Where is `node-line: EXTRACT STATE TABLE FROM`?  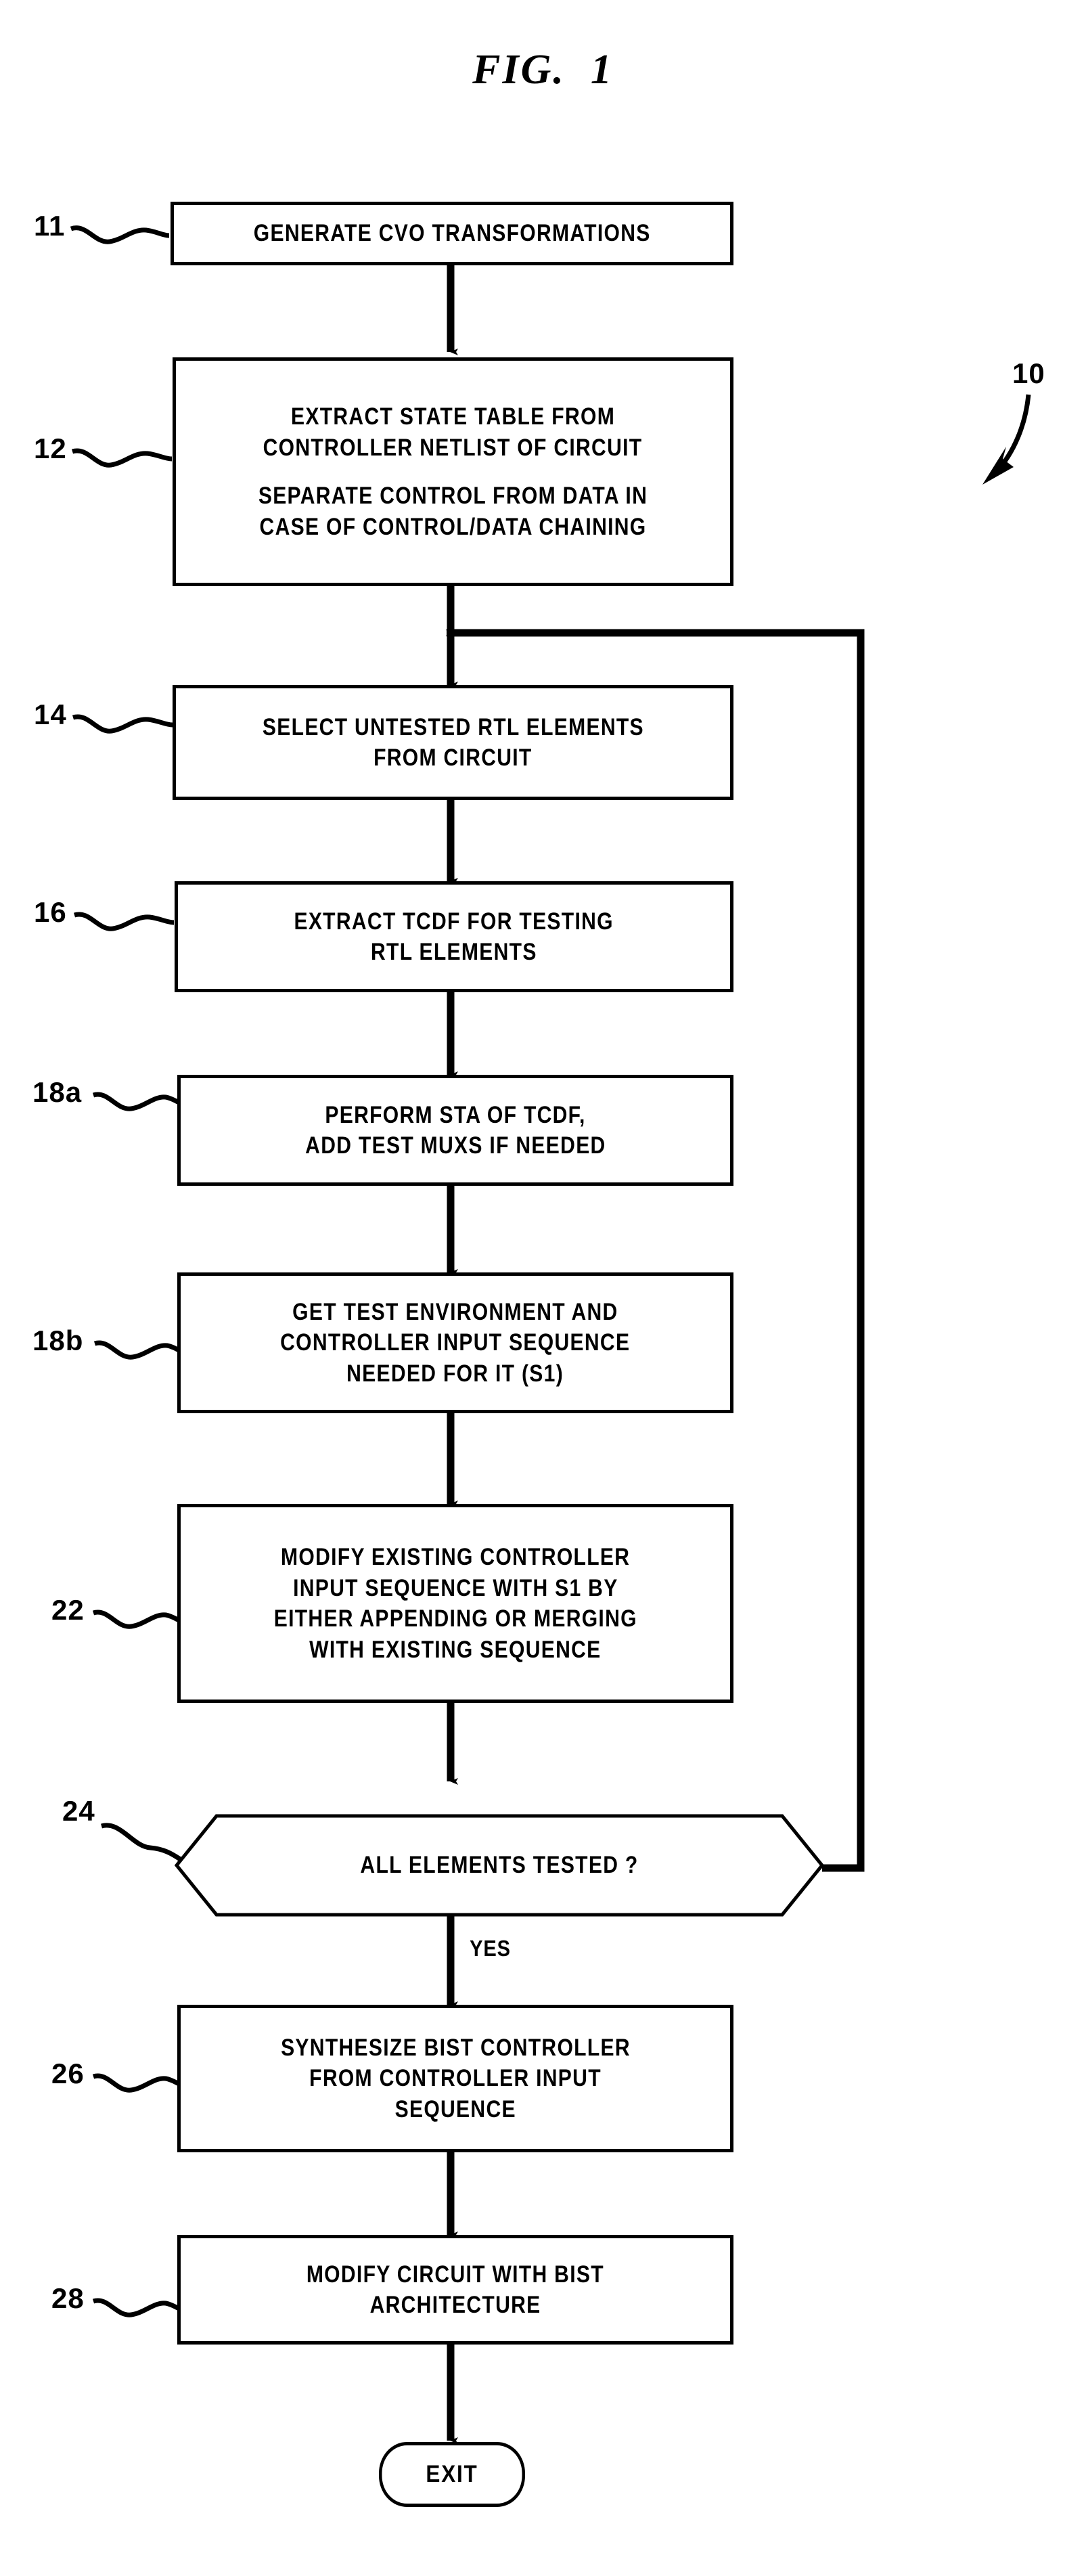
node-line: EXTRACT STATE TABLE FROM is located at coordinates (453, 416).